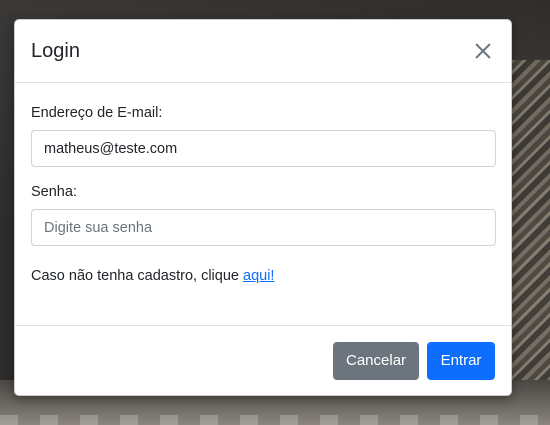 This screenshot has height=425, width=550. I want to click on email-group: Endereço de E-mail:, so click(263, 136).